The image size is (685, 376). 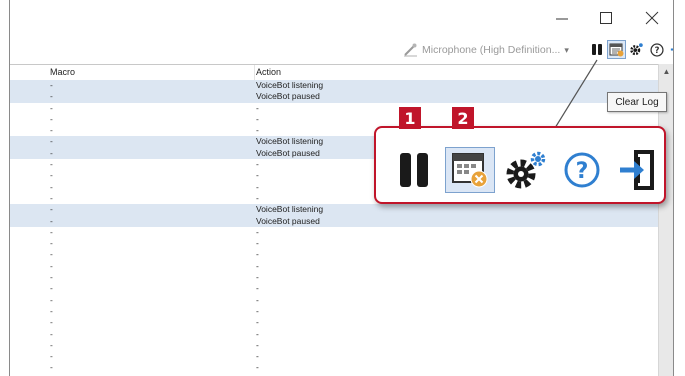 I want to click on minimize-button, so click(x=562, y=18).